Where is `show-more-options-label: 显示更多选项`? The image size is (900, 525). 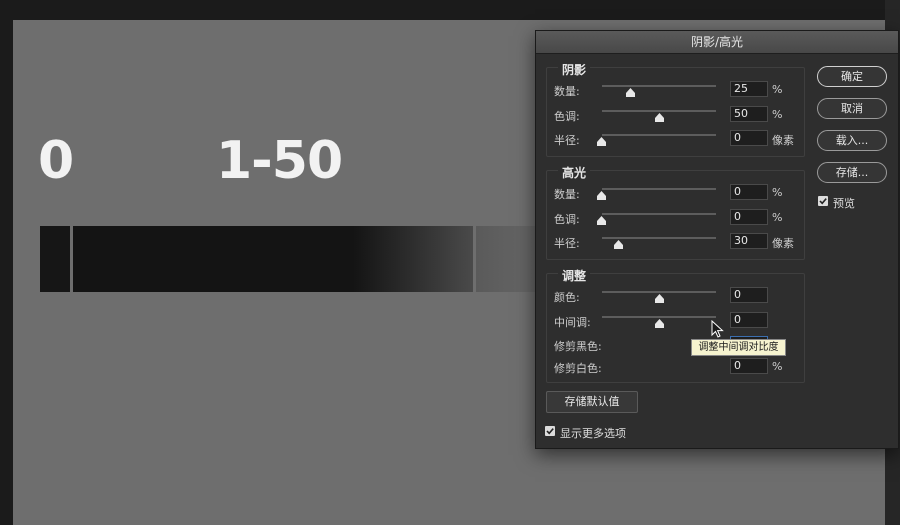
show-more-options-label: 显示更多选项 is located at coordinates (593, 433).